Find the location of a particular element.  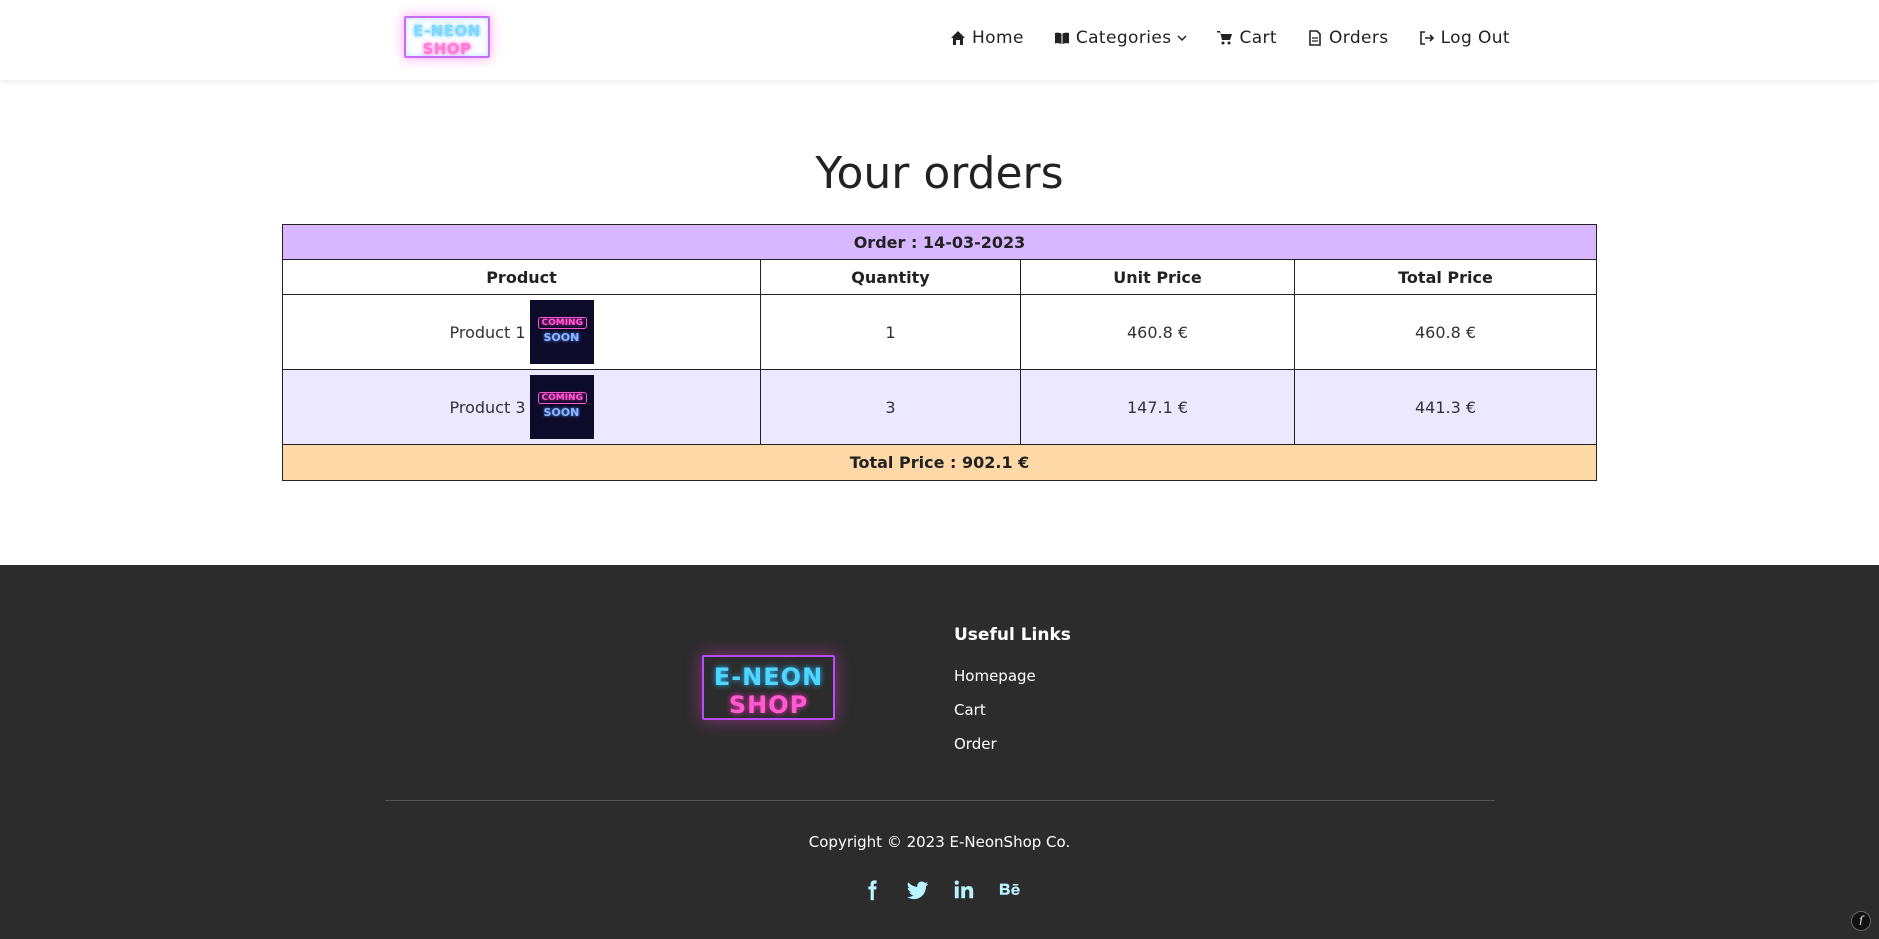

nav-orders: Orders is located at coordinates (1348, 38).